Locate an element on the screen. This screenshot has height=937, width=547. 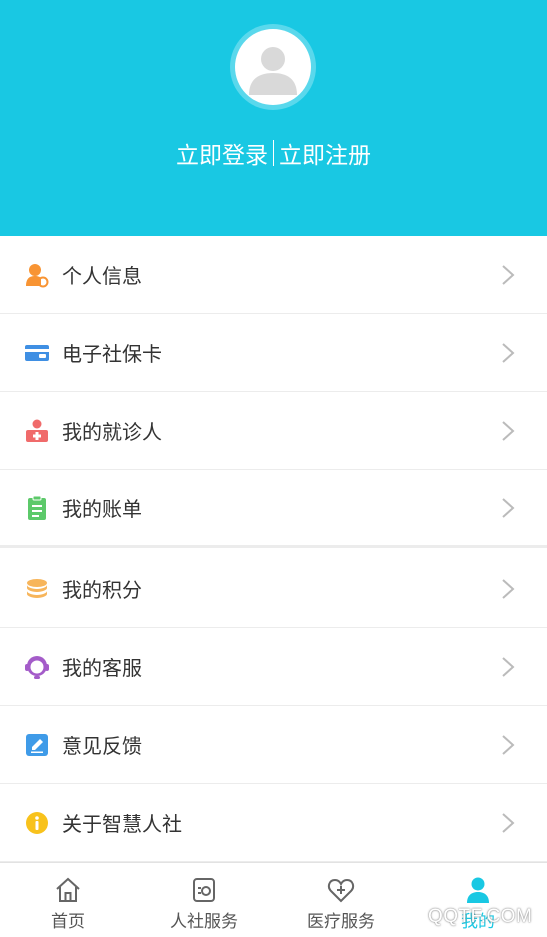
tab-medical-service: 医疗服务 is located at coordinates (341, 900).